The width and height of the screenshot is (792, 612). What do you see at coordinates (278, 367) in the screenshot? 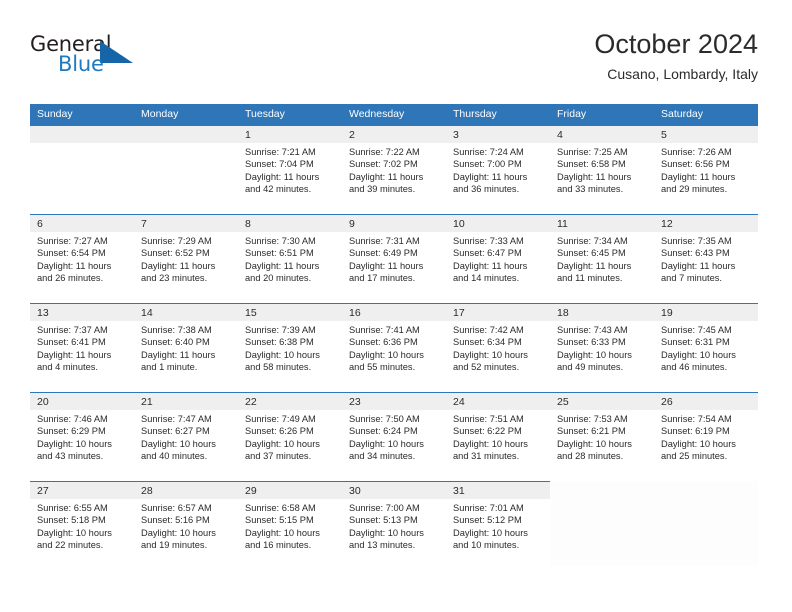
I see `daylight-text-line2: and 58 minutes.` at bounding box center [278, 367].